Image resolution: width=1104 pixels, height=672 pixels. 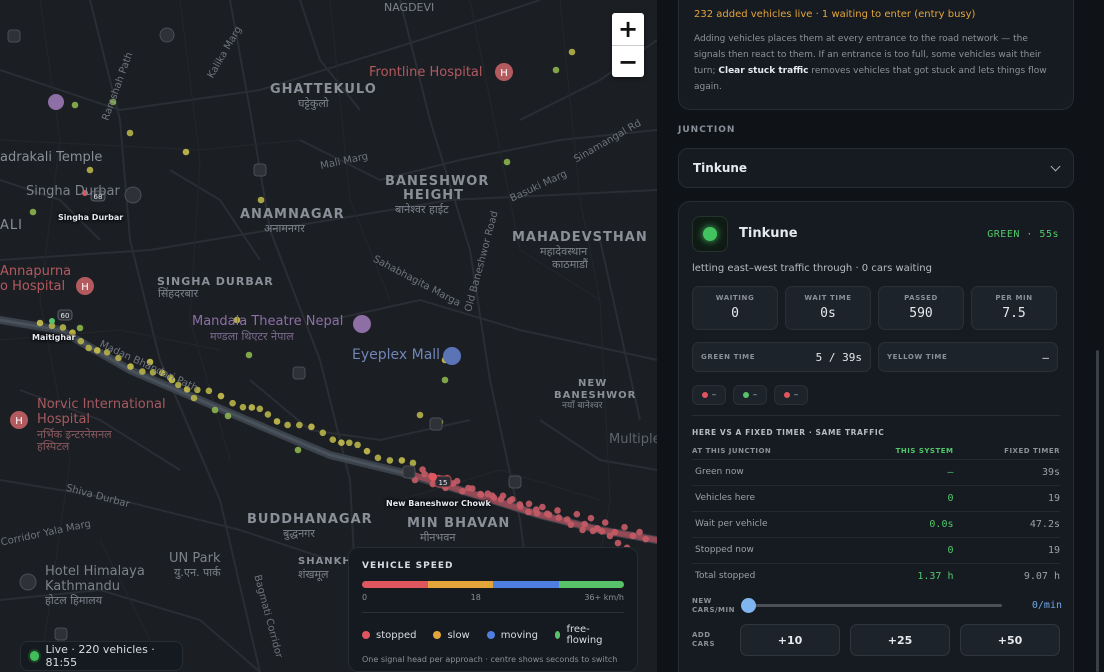 I want to click on legend-key-label: moving, so click(x=519, y=635).